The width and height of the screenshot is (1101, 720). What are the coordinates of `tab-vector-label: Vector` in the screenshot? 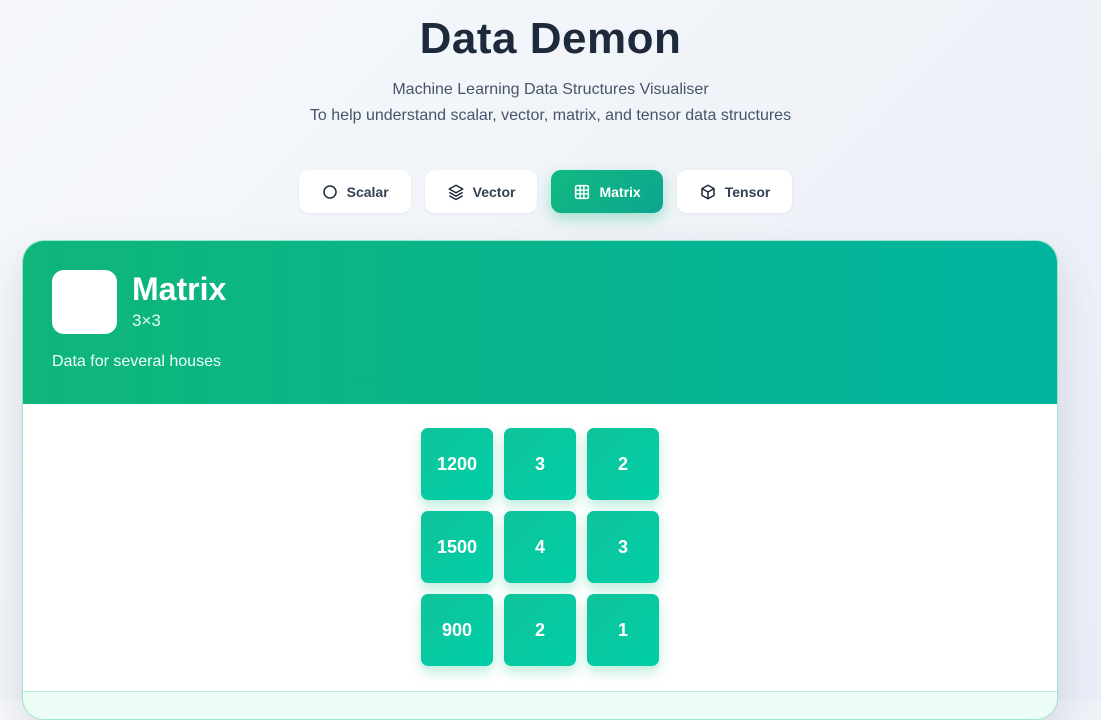 It's located at (494, 191).